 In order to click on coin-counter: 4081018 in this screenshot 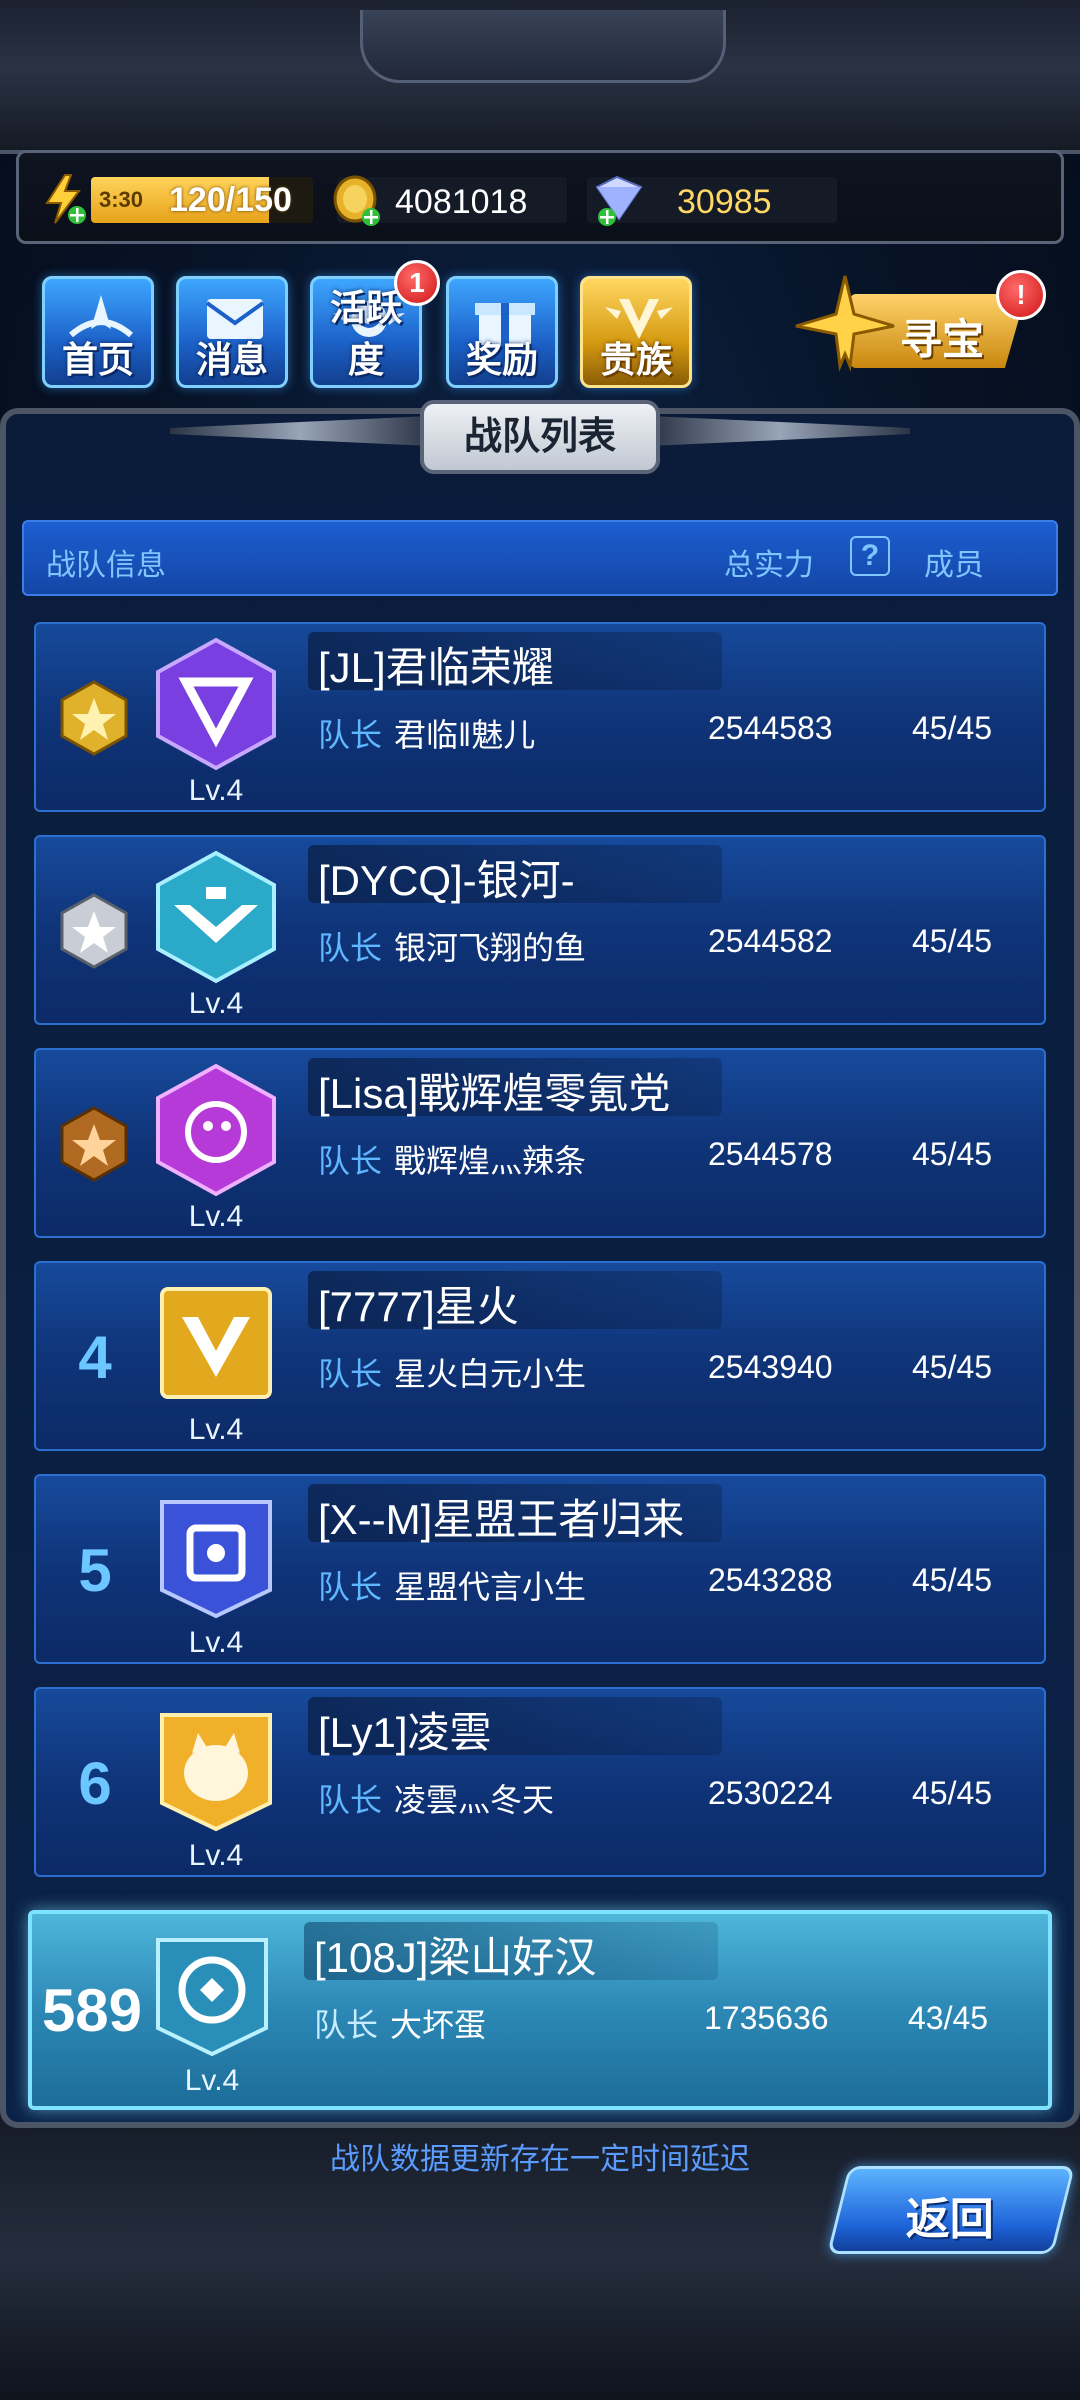, I will do `click(450, 200)`.